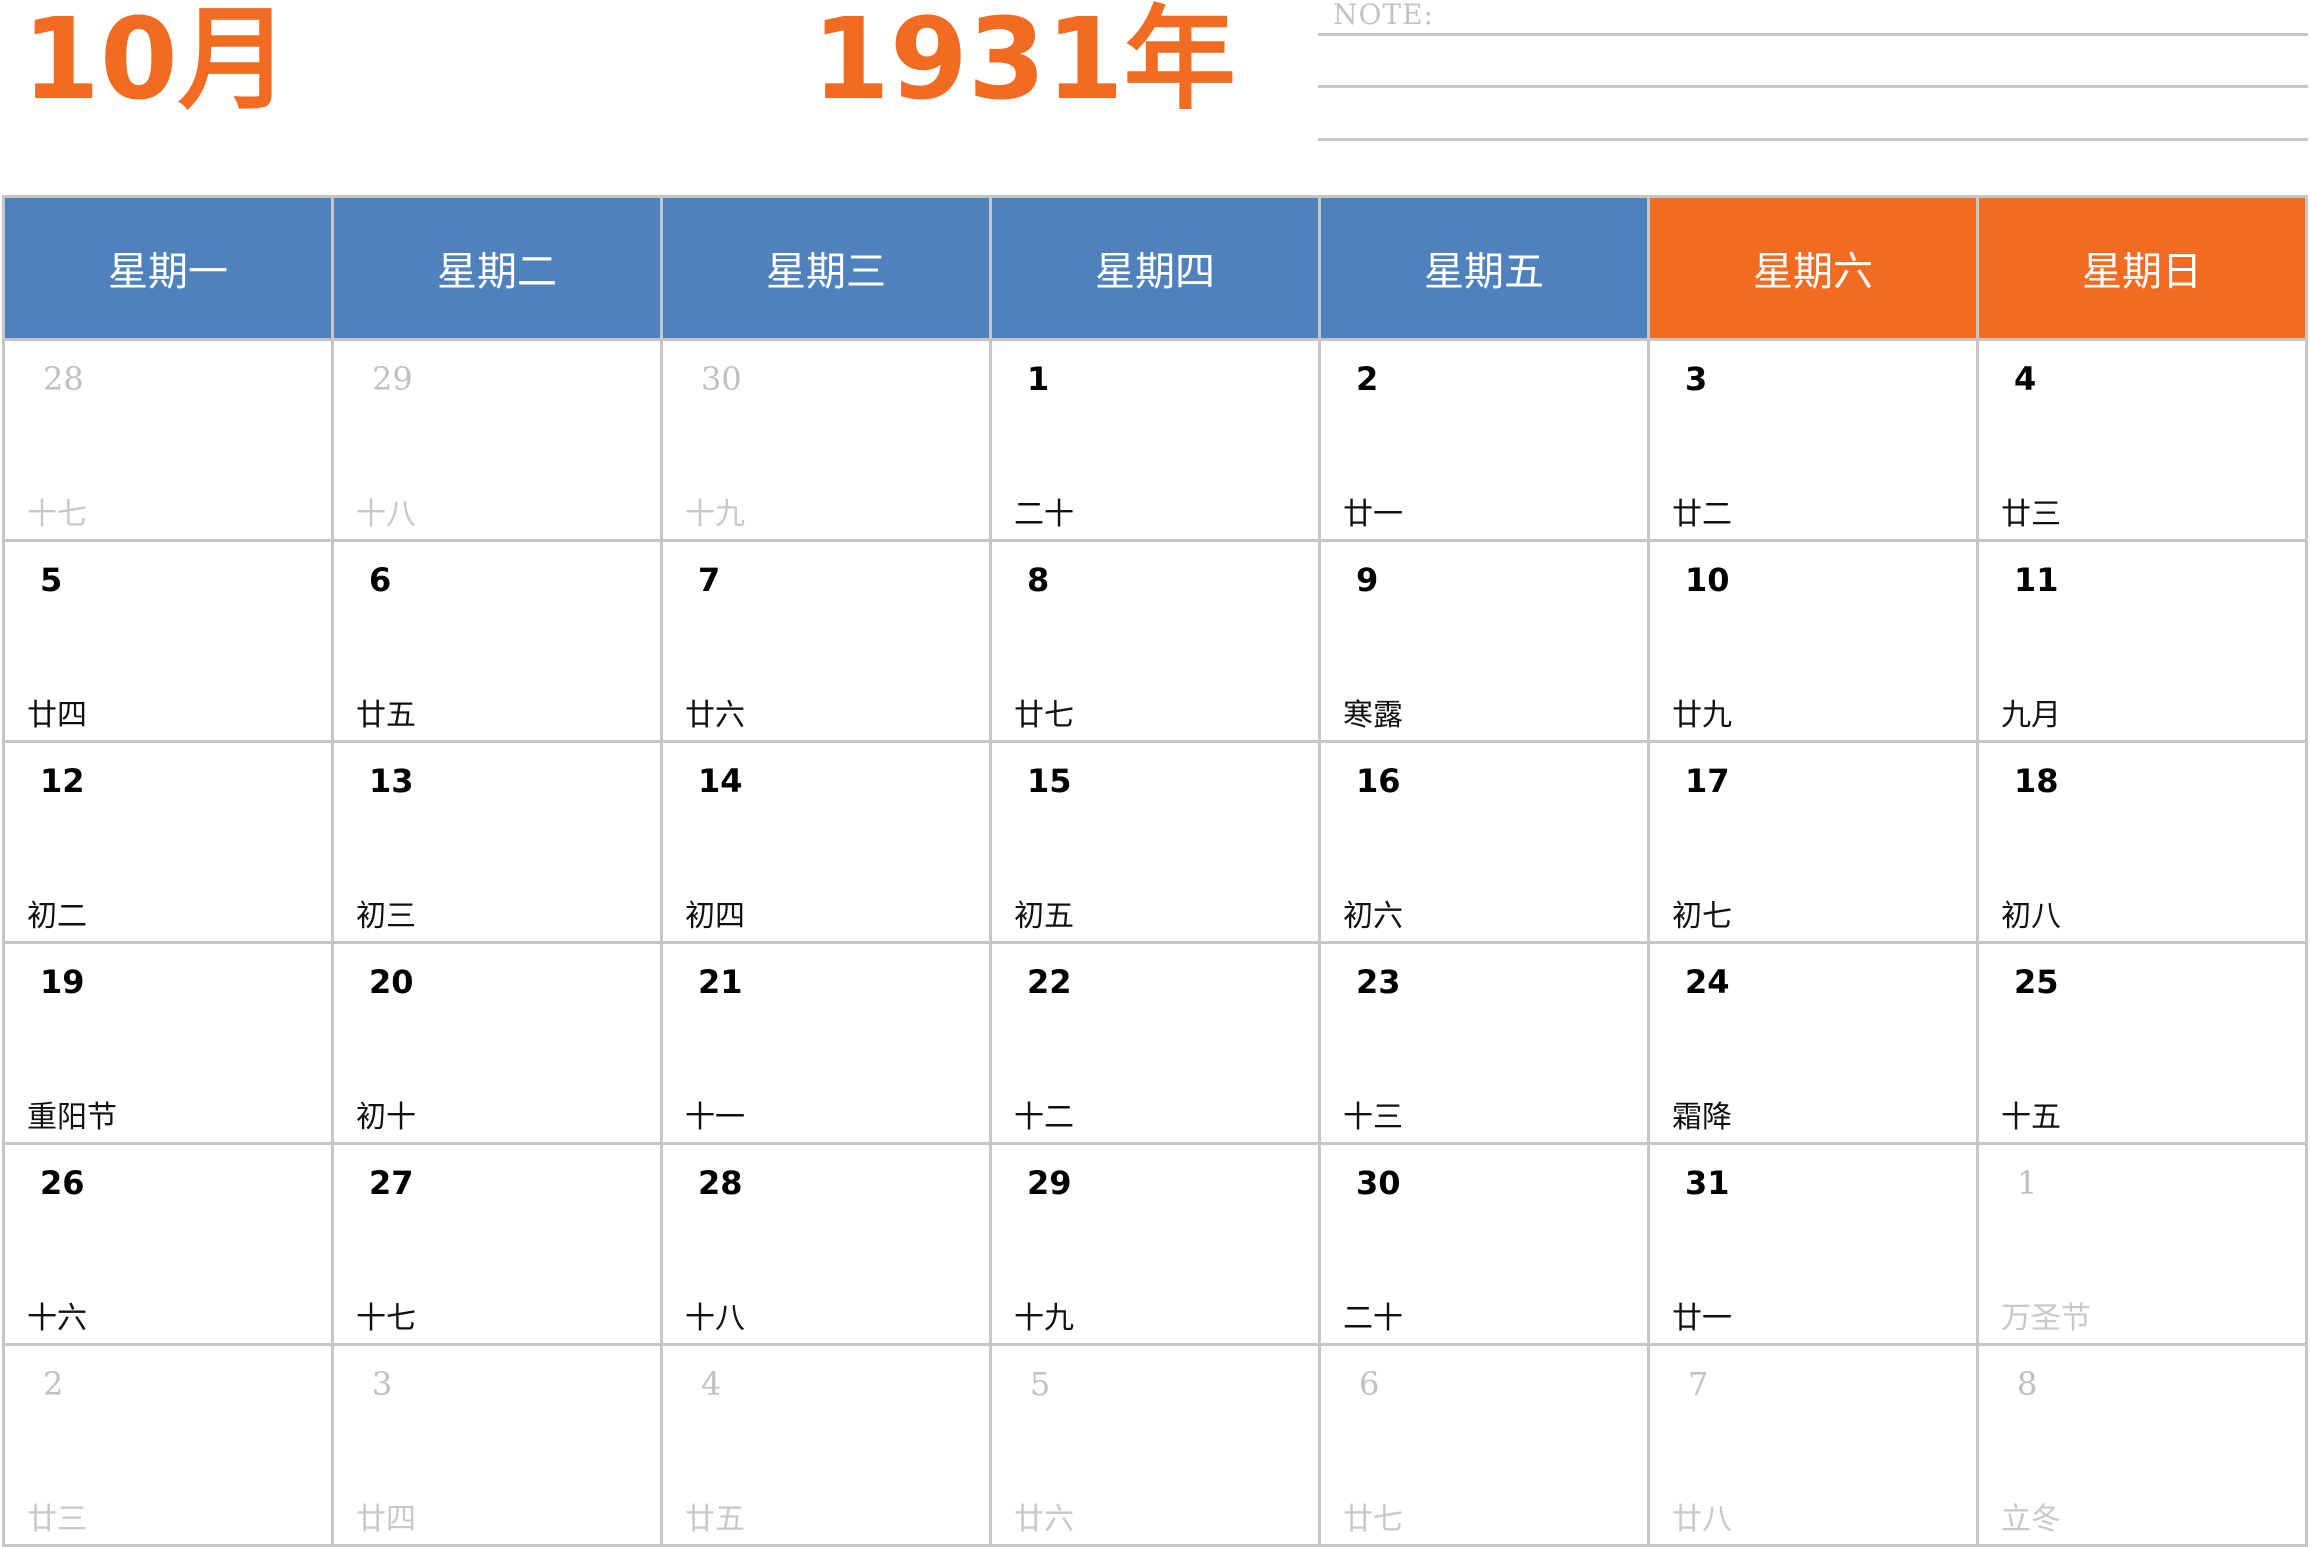 The image size is (2310, 1547). I want to click on day-number: 15, so click(1049, 781).